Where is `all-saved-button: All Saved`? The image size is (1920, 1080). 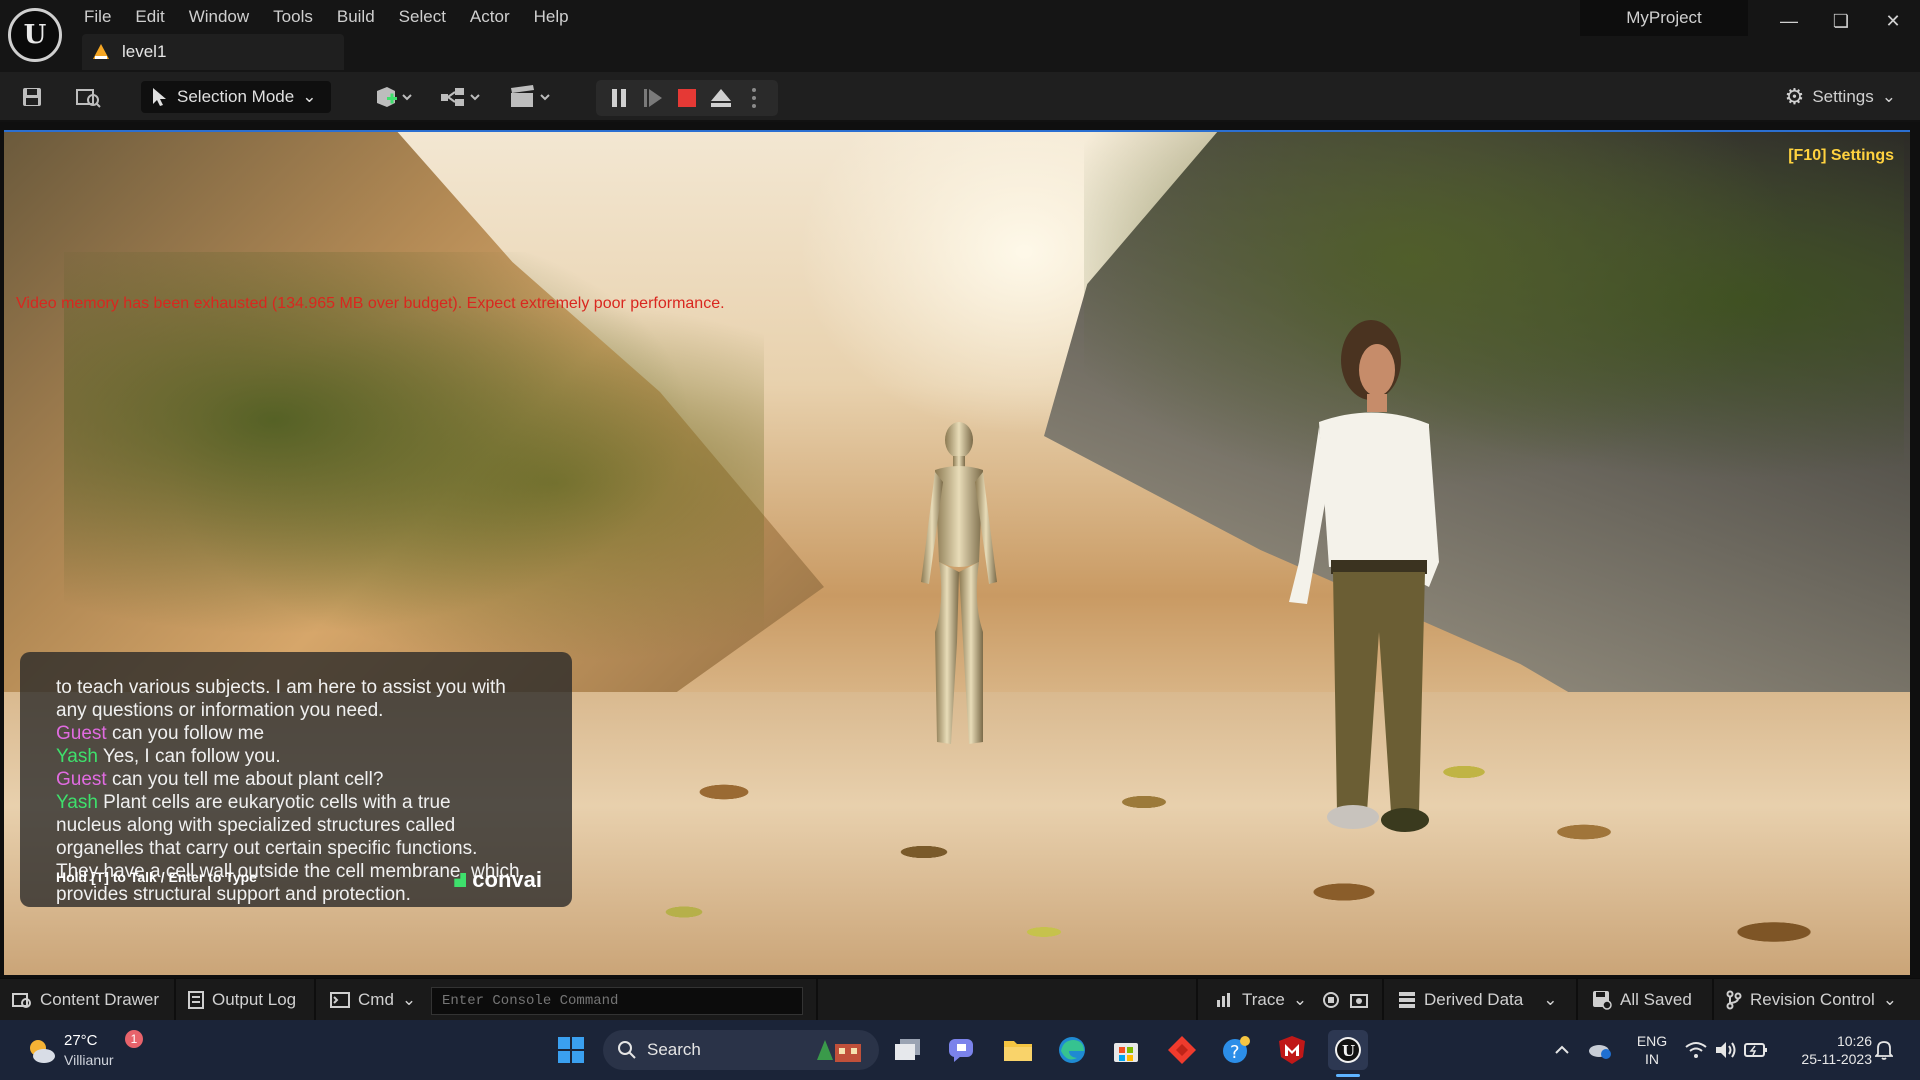
all-saved-button: All Saved is located at coordinates (1642, 1000).